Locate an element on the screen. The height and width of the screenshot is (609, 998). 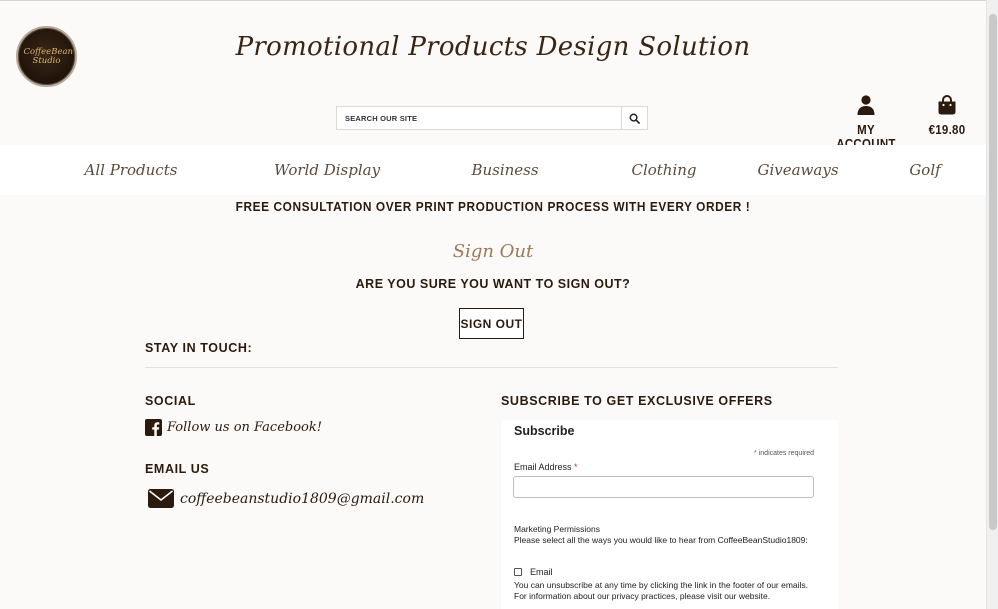
shopping-bag-icon is located at coordinates (947, 105).